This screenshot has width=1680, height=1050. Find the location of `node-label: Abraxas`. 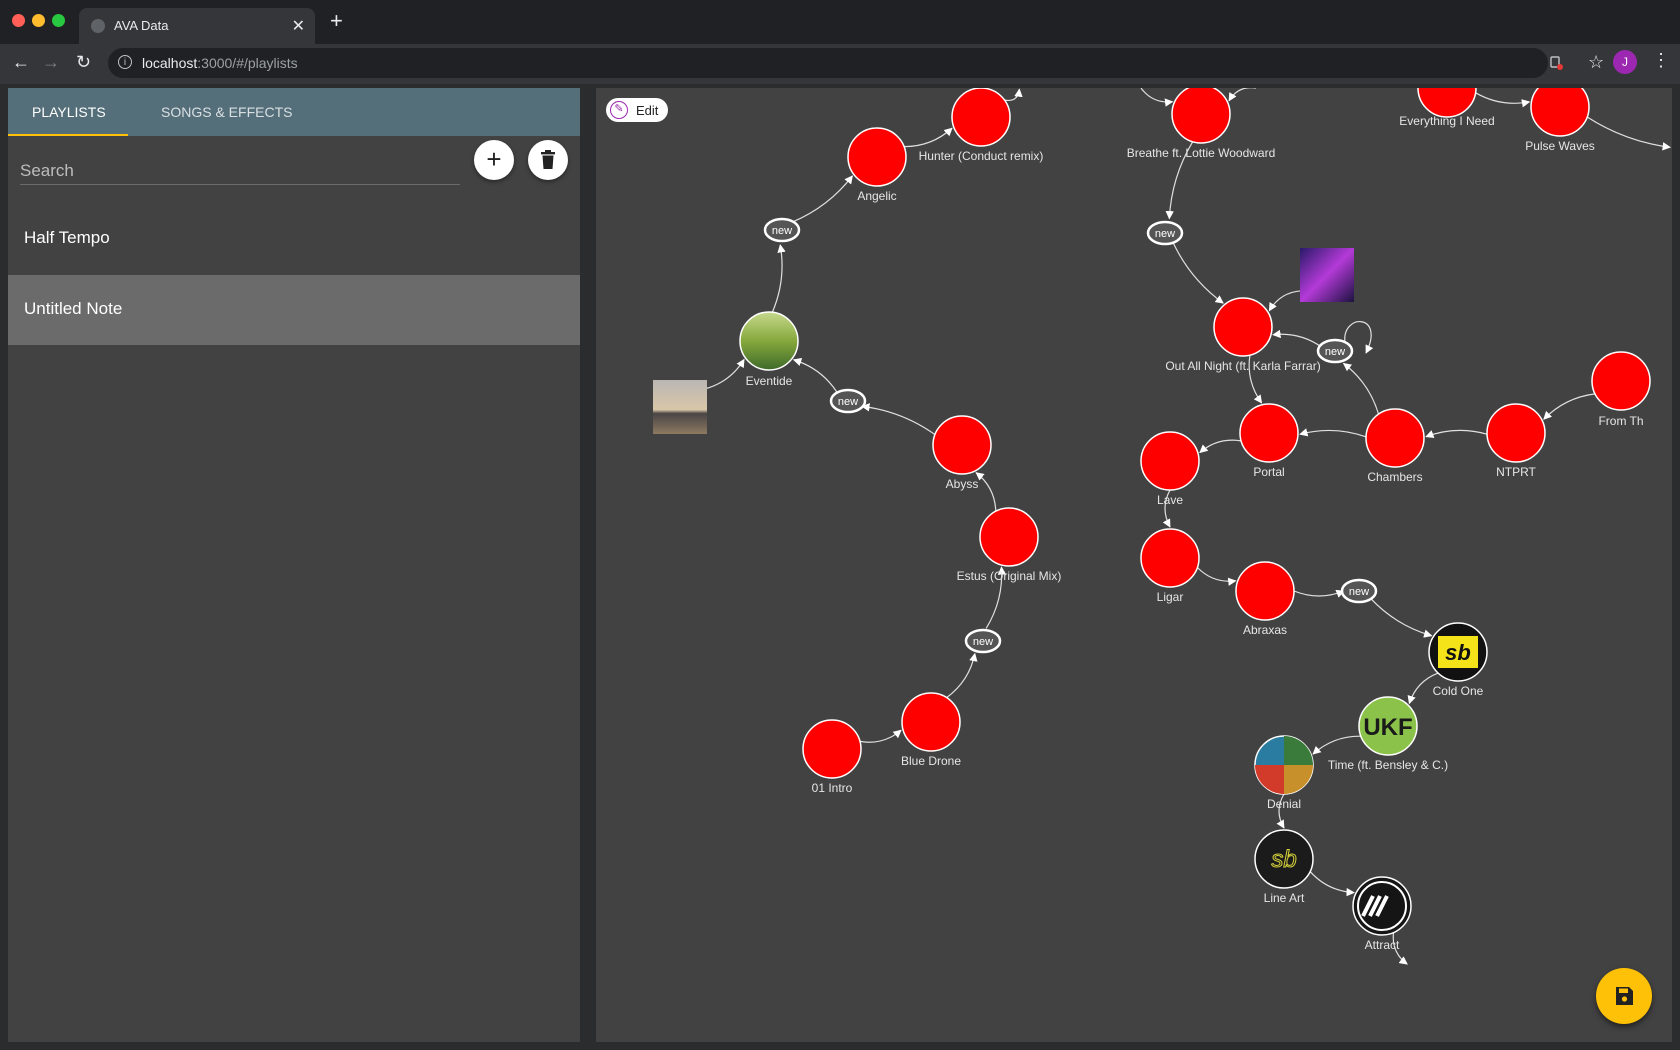

node-label: Abraxas is located at coordinates (1265, 630).